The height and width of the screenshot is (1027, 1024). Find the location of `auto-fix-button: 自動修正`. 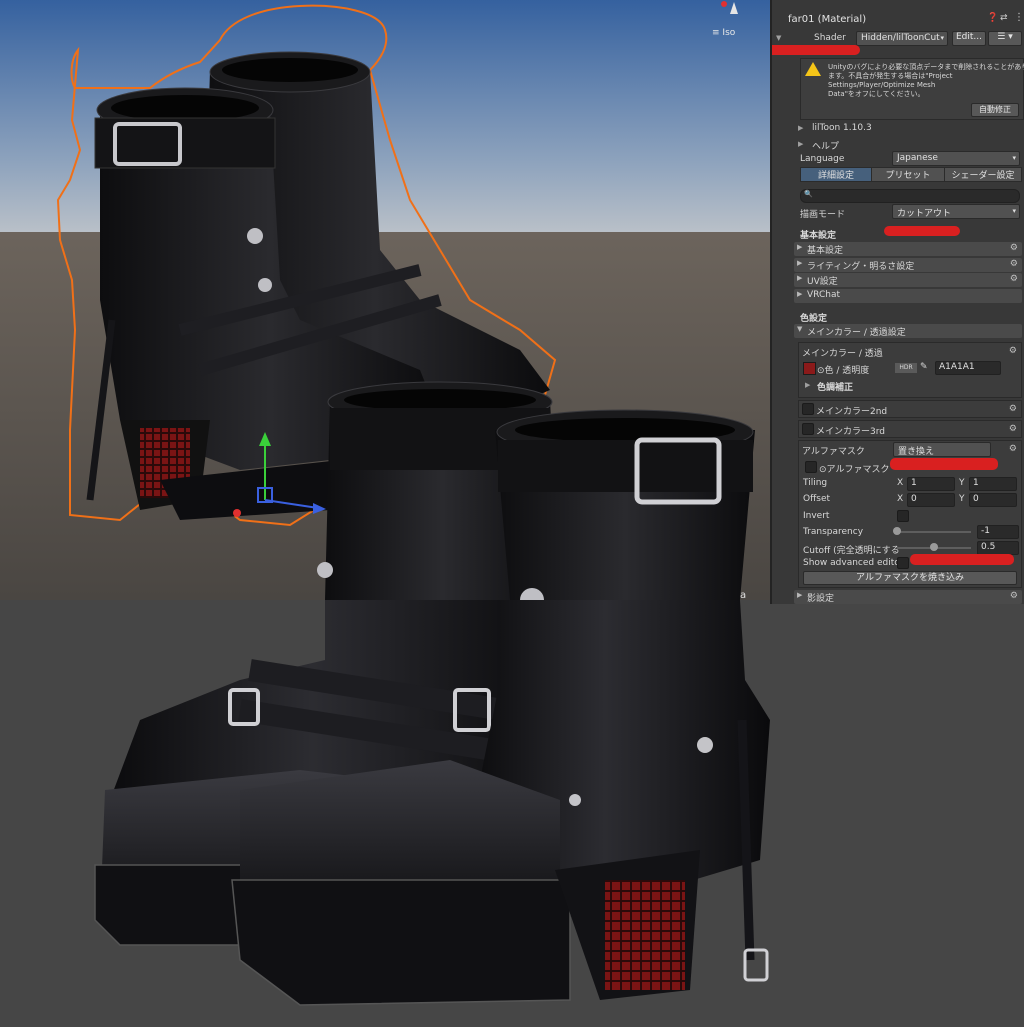

auto-fix-button: 自動修正 is located at coordinates (995, 110).